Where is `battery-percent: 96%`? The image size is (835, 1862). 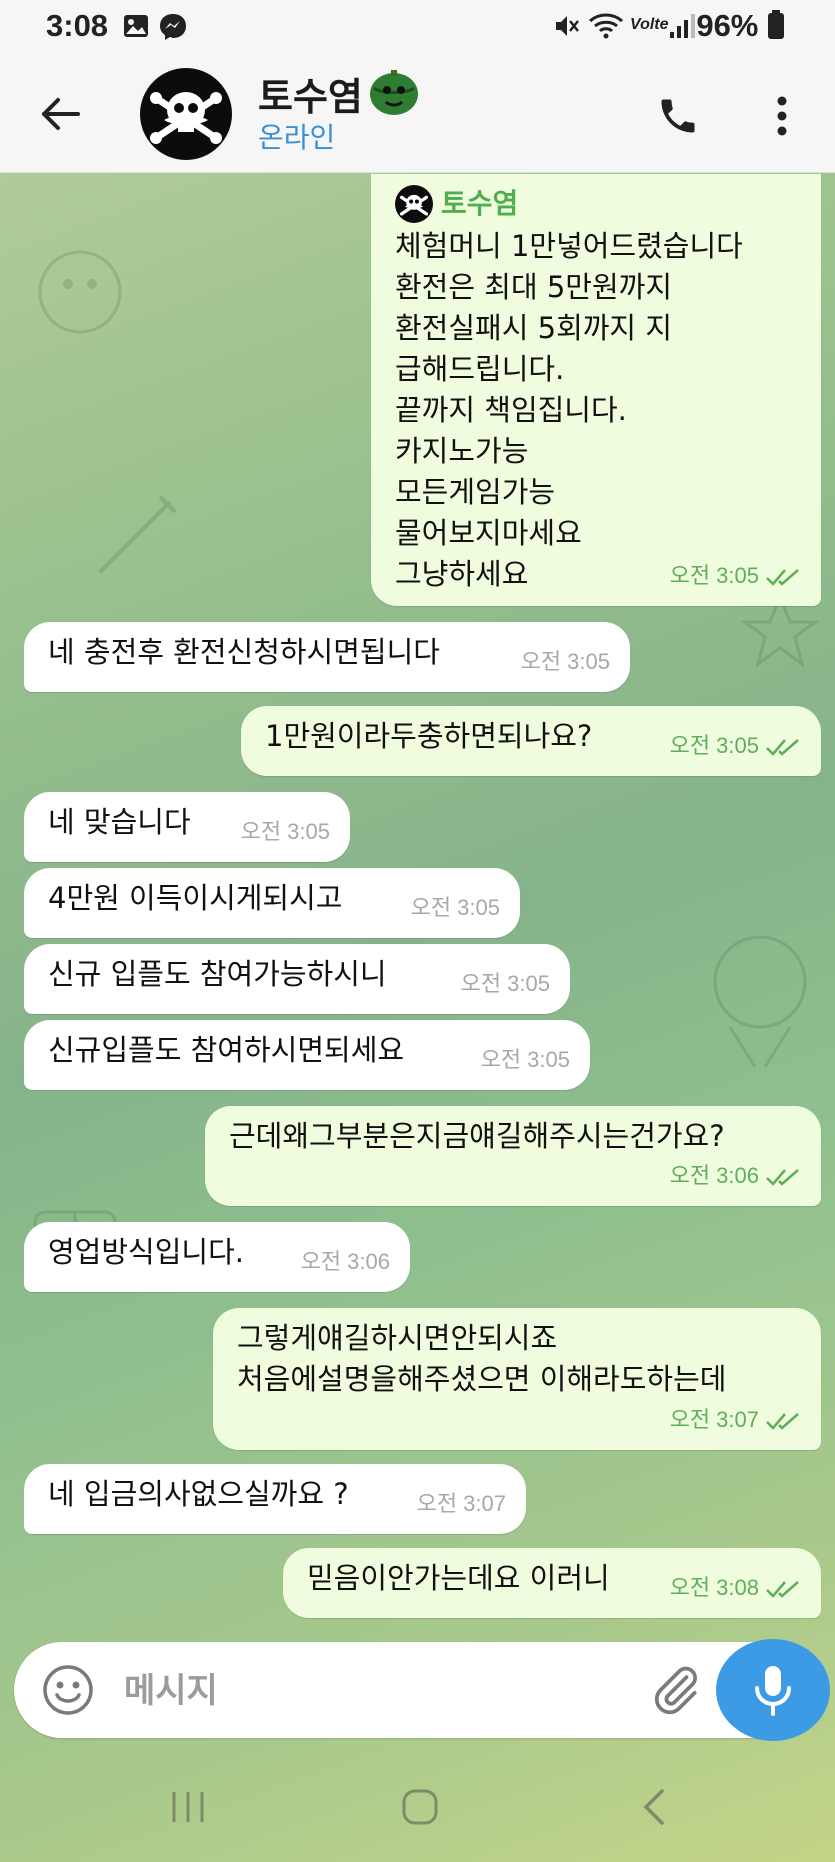 battery-percent: 96% is located at coordinates (727, 25).